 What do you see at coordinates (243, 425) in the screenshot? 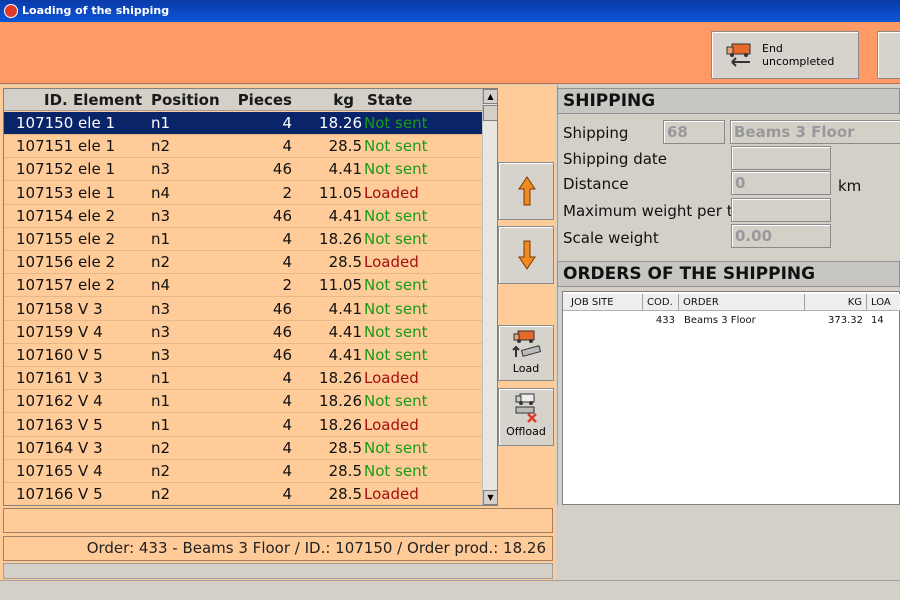
I see `table-row: 107163 V 5 n1 4 18.26 Loaded` at bounding box center [243, 425].